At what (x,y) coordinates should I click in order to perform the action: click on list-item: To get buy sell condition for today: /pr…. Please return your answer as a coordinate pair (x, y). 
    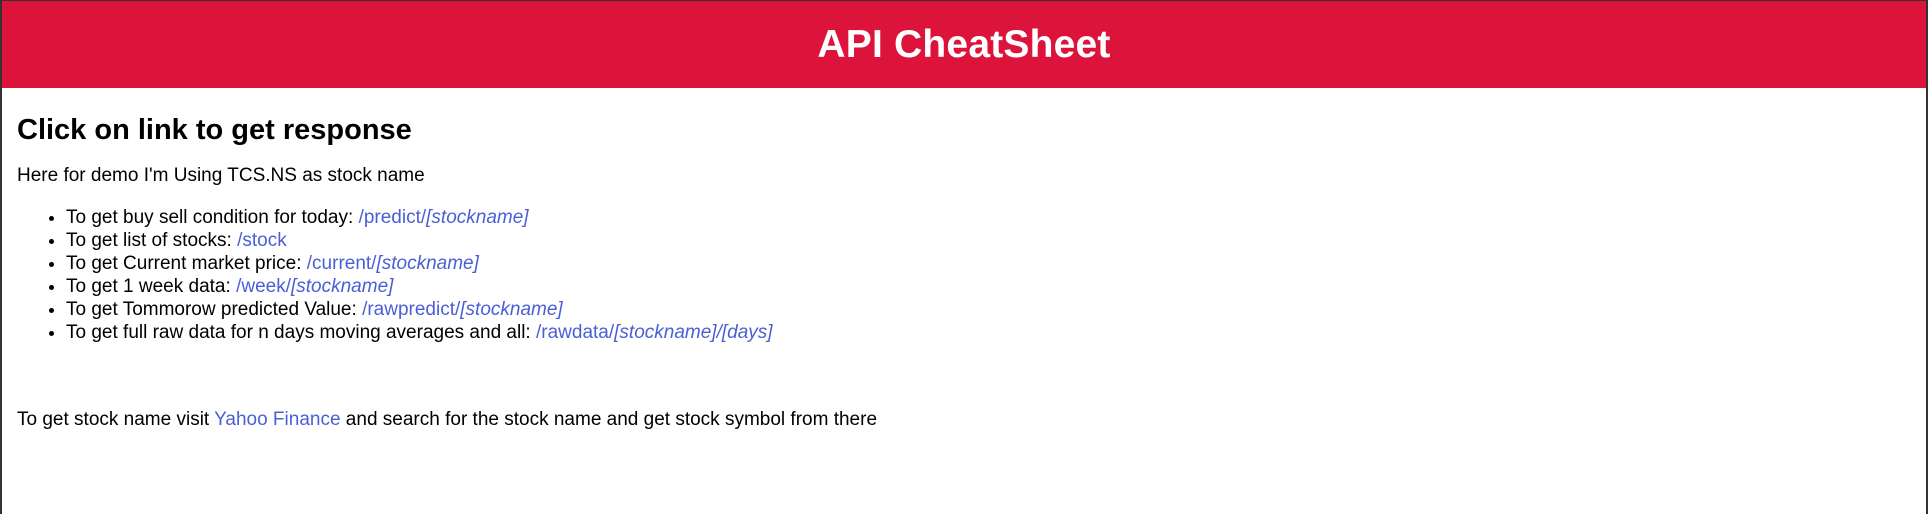
    Looking at the image, I should click on (996, 217).